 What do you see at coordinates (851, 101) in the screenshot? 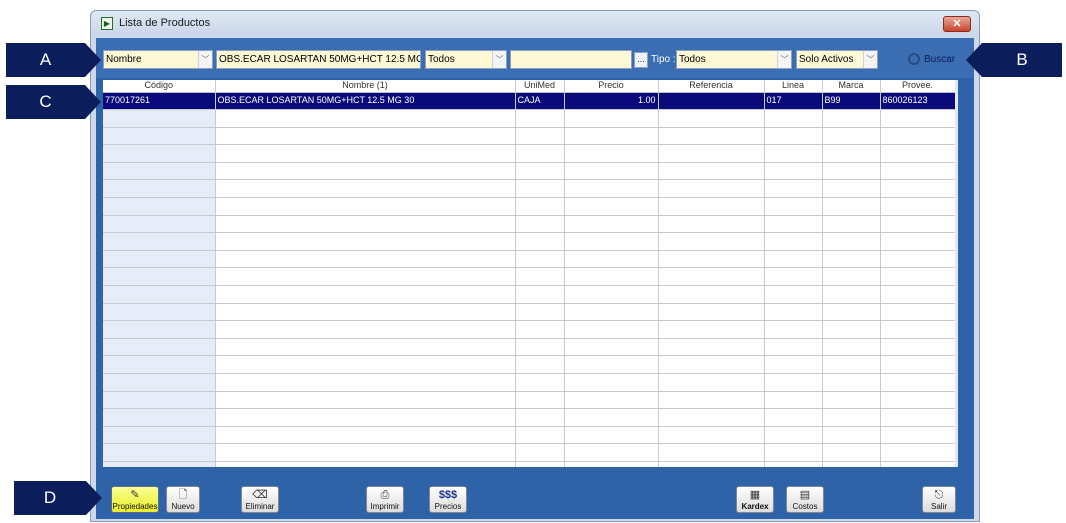
I see `cell-marca: B99` at bounding box center [851, 101].